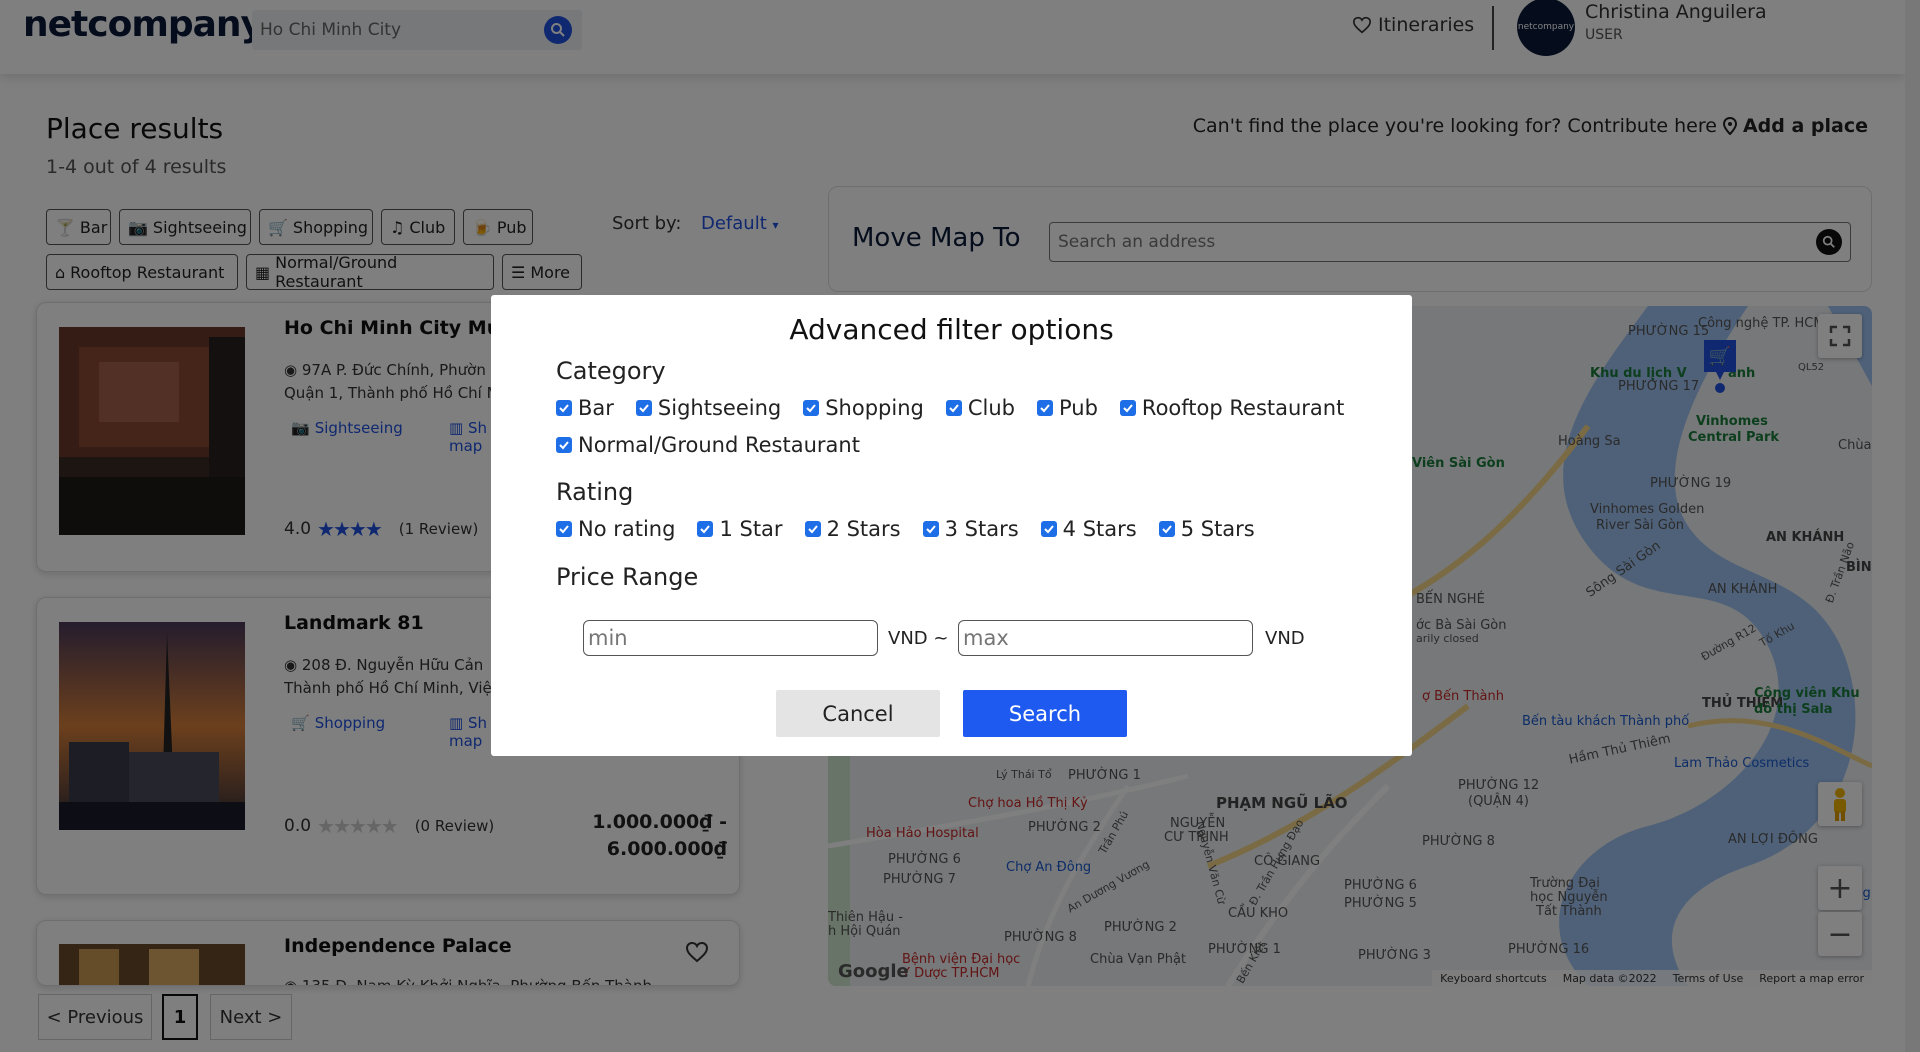 This screenshot has height=1052, width=1920. I want to click on rating-none-checkbox: No rating, so click(615, 529).